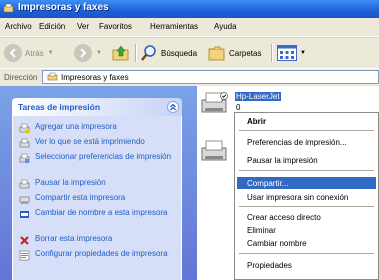 The height and width of the screenshot is (280, 379). I want to click on back-button: Atrás ▼, so click(29, 53).